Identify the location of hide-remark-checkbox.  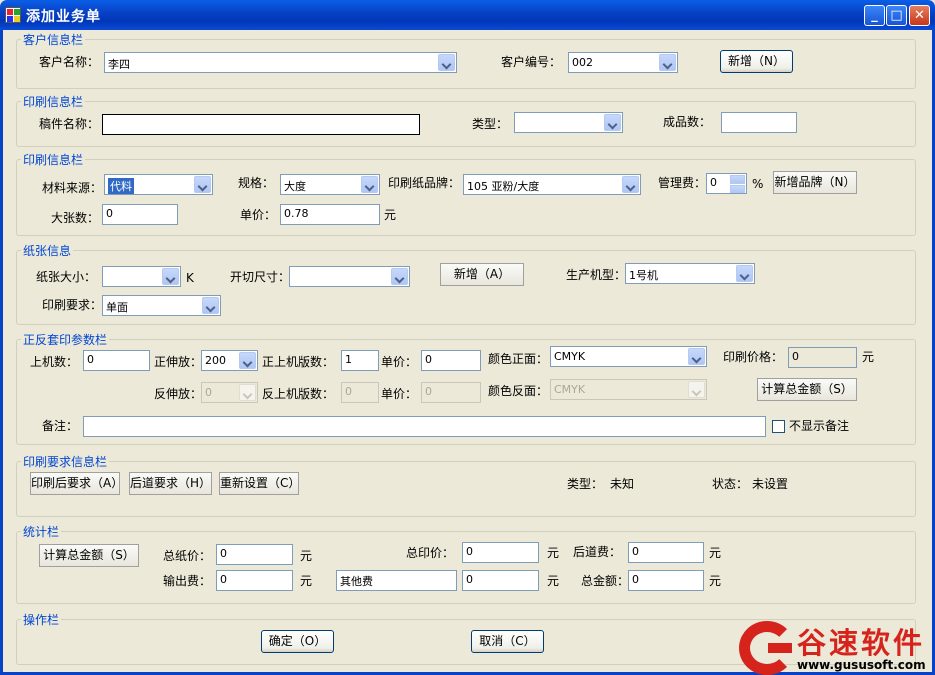
(778, 426).